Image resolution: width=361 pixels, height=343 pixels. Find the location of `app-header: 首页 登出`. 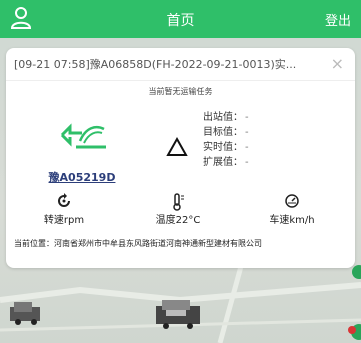

app-header: 首页 登出 is located at coordinates (180, 19).